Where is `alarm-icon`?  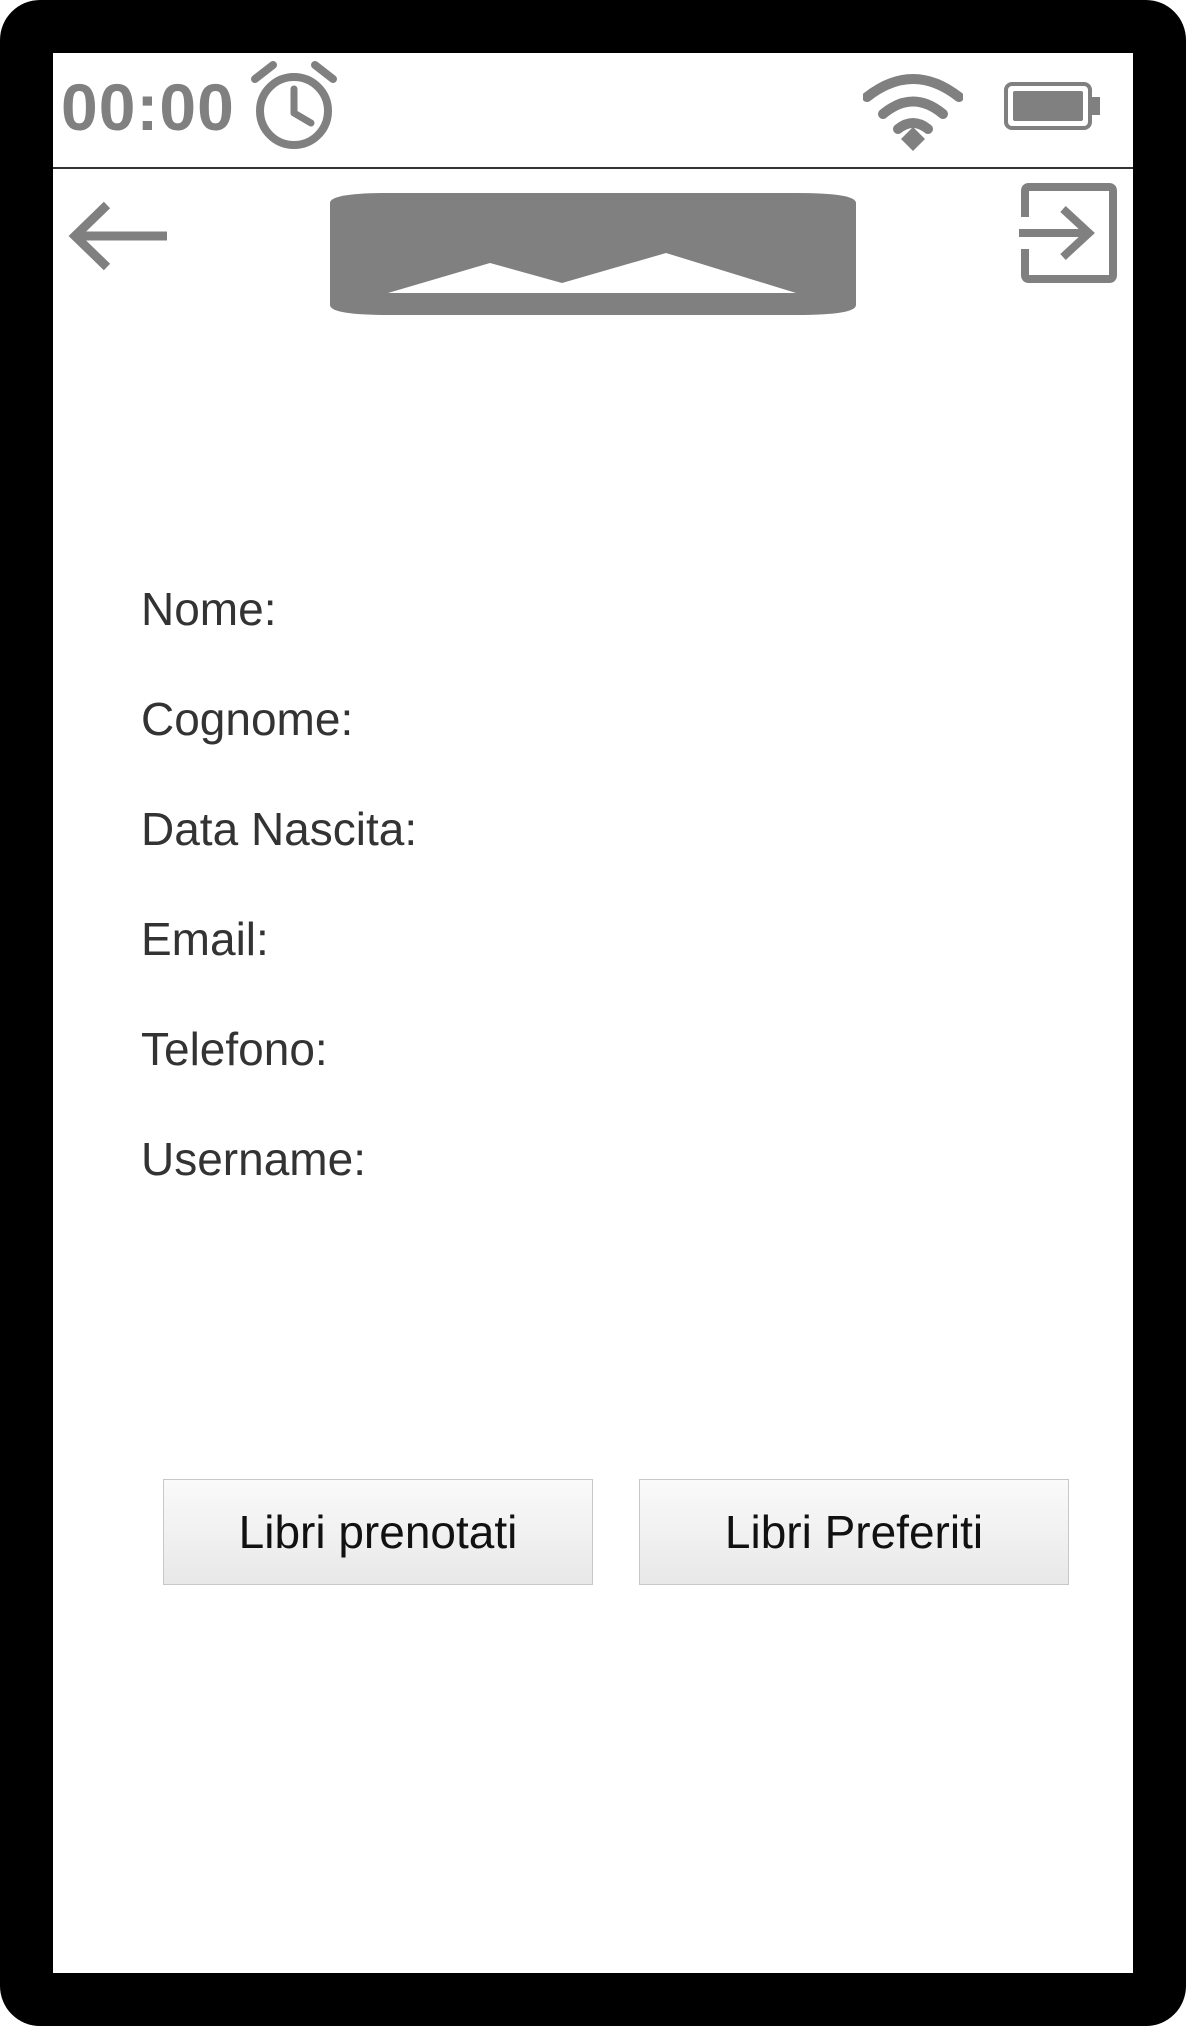
alarm-icon is located at coordinates (294, 105).